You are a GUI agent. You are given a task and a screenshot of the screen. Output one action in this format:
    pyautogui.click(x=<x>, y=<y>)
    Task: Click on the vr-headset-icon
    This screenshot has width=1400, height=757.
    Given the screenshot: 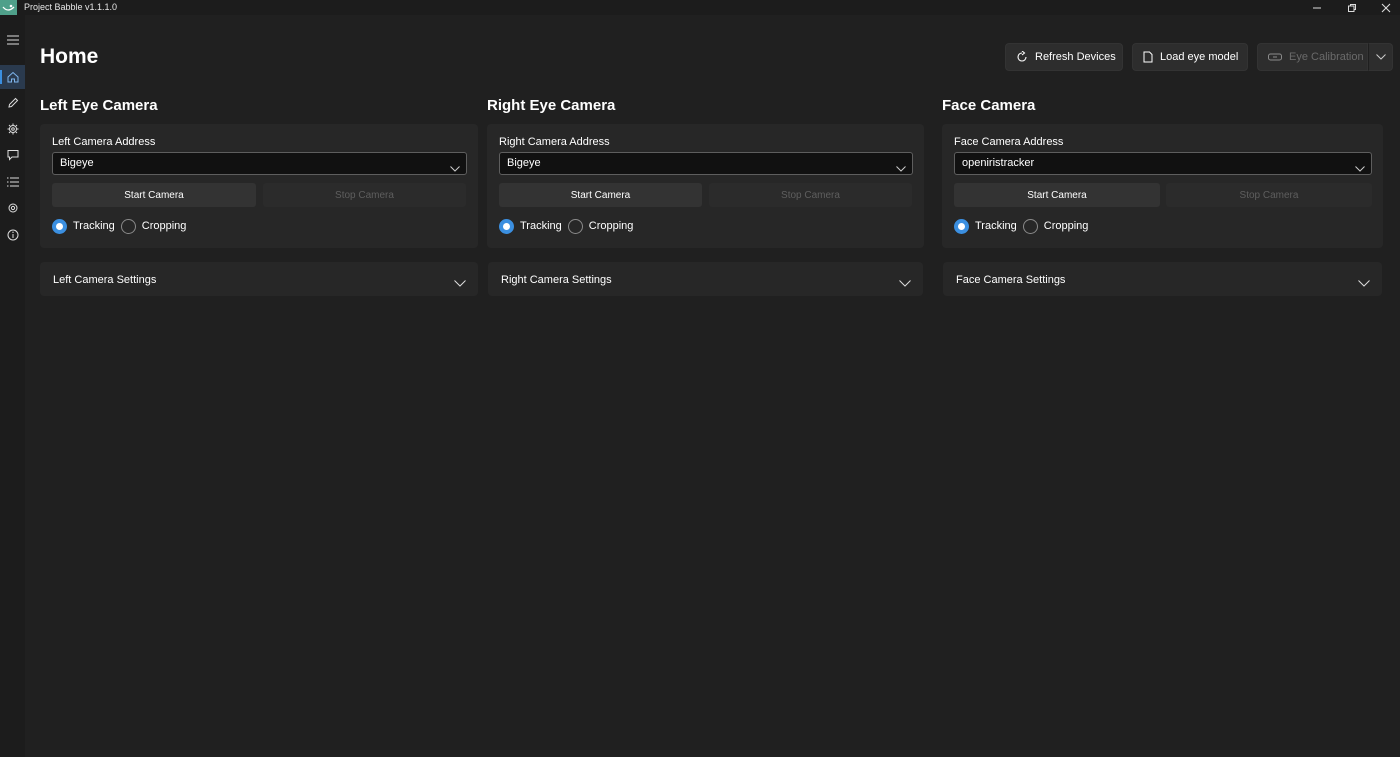 What is the action you would take?
    pyautogui.click(x=1275, y=57)
    